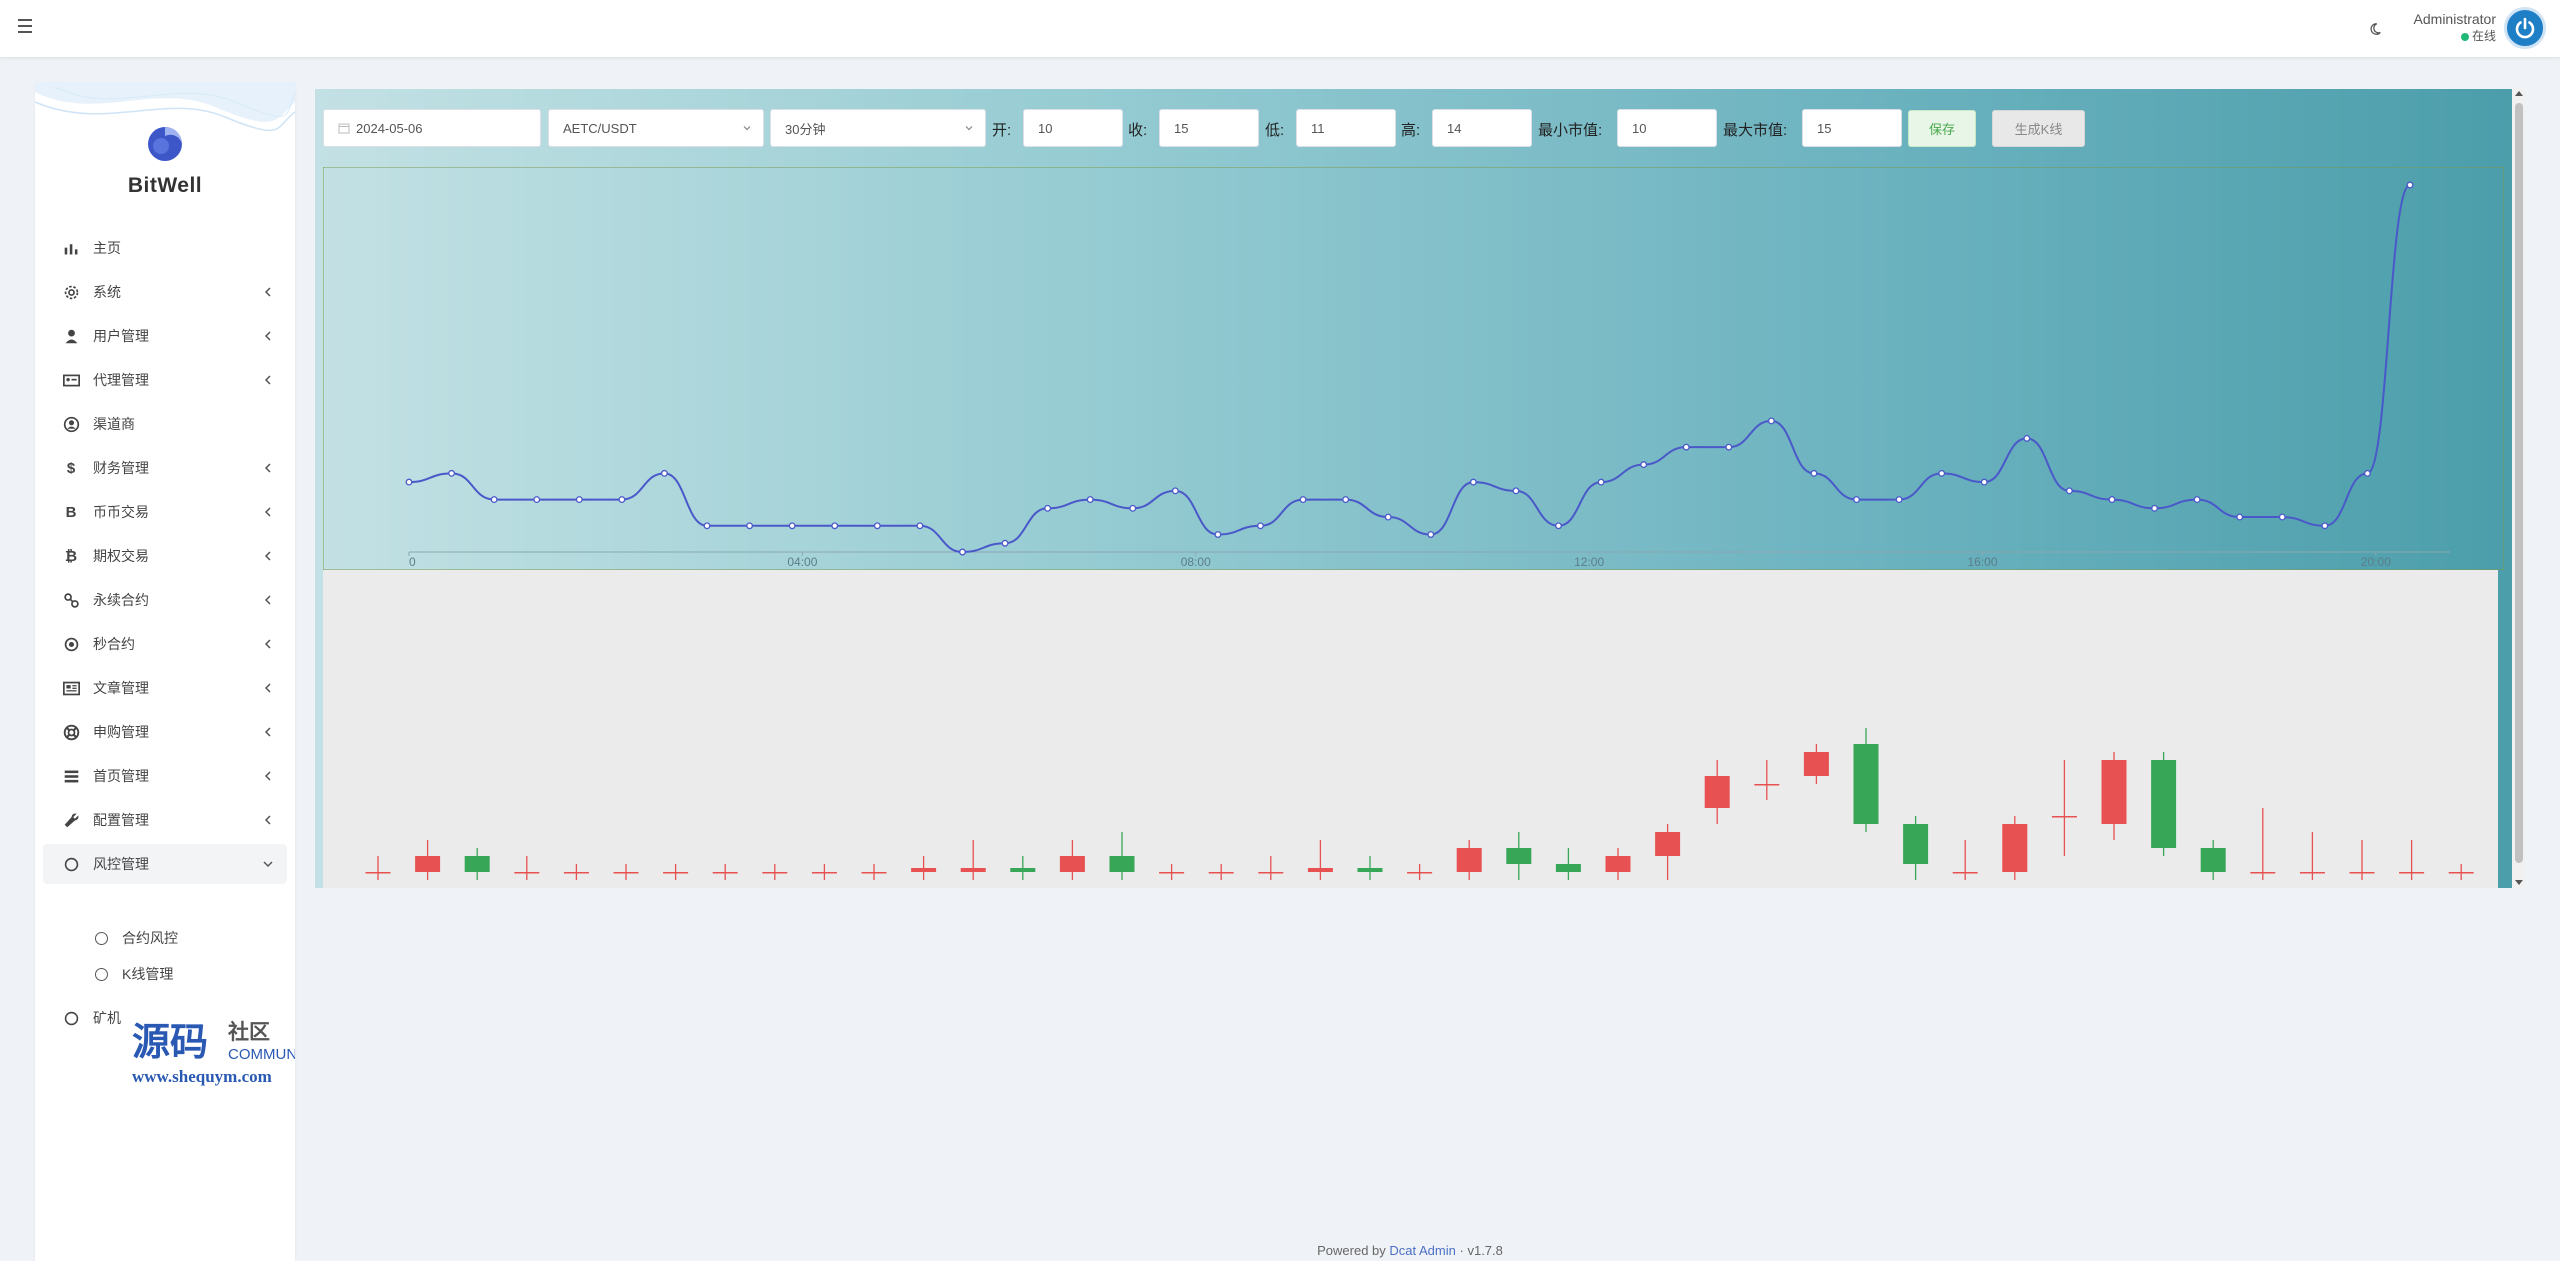 The height and width of the screenshot is (1261, 2560). Describe the element at coordinates (1755, 130) in the screenshot. I see `max-cap-label: 最大市值:` at that location.